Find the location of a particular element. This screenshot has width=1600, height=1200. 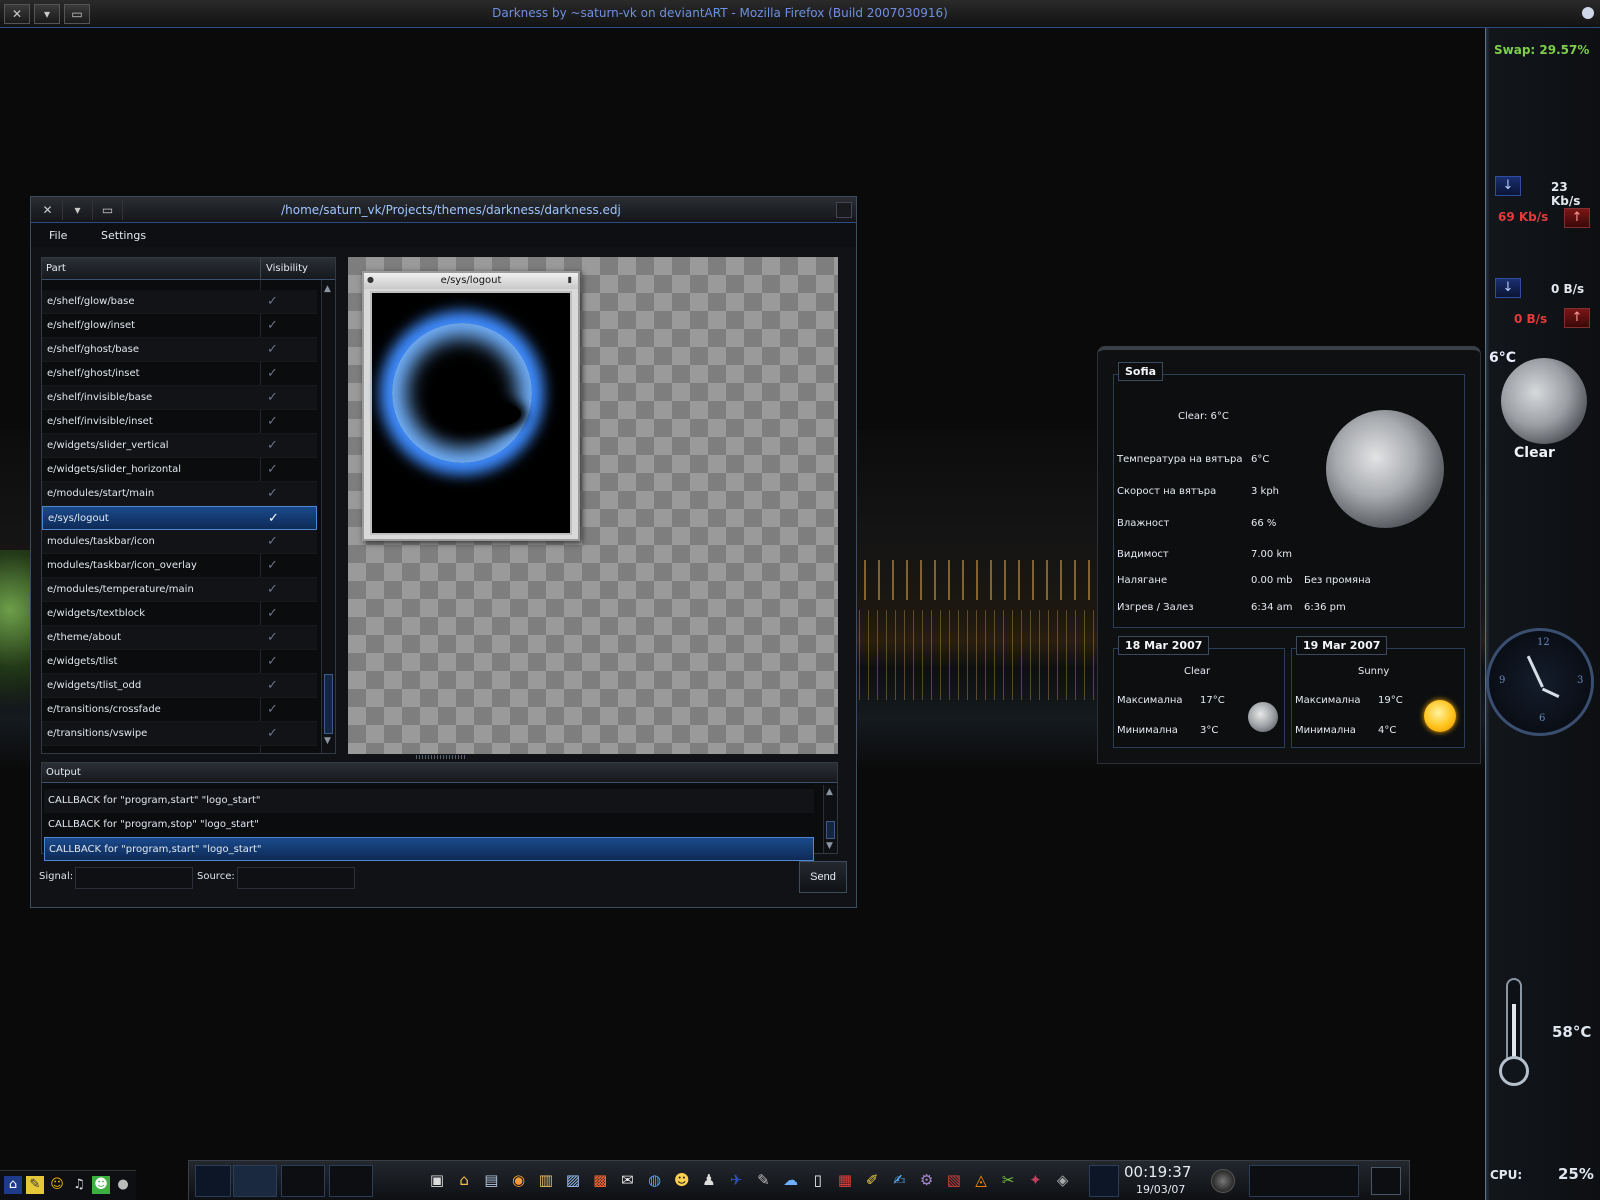

preview-max-icon: ▮ is located at coordinates (570, 279).